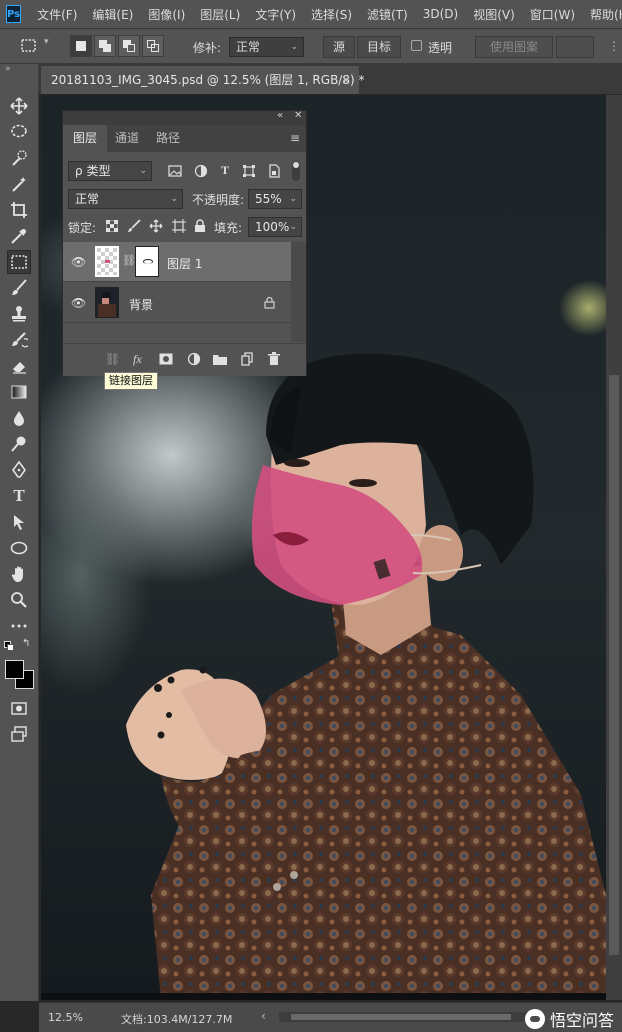 This screenshot has height=1032, width=622. What do you see at coordinates (296, 171) in the screenshot?
I see `filter-toggle` at bounding box center [296, 171].